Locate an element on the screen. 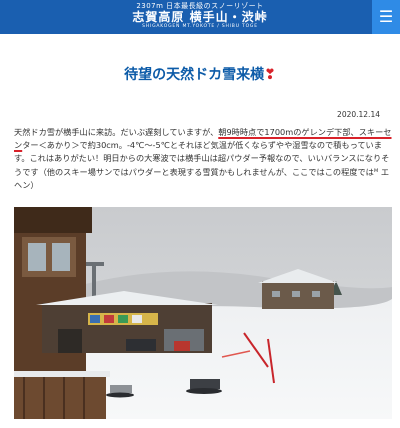  article-text-1: 天然ドカ雪が横手山に来訪。だいぶ遅刻していますが、 is located at coordinates (116, 132).